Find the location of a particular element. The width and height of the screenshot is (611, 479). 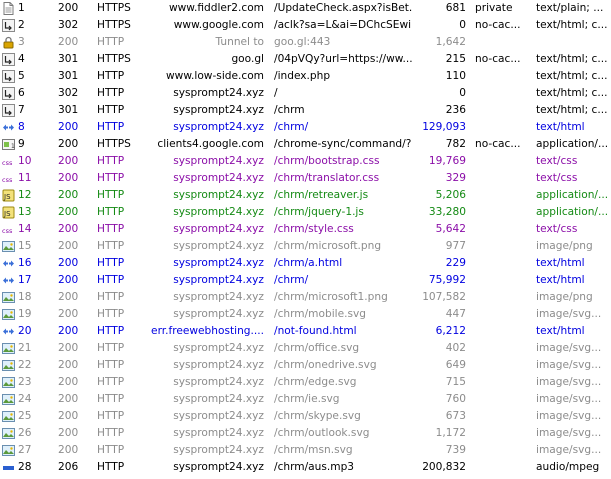

host: clients4.google.com is located at coordinates (210, 144).